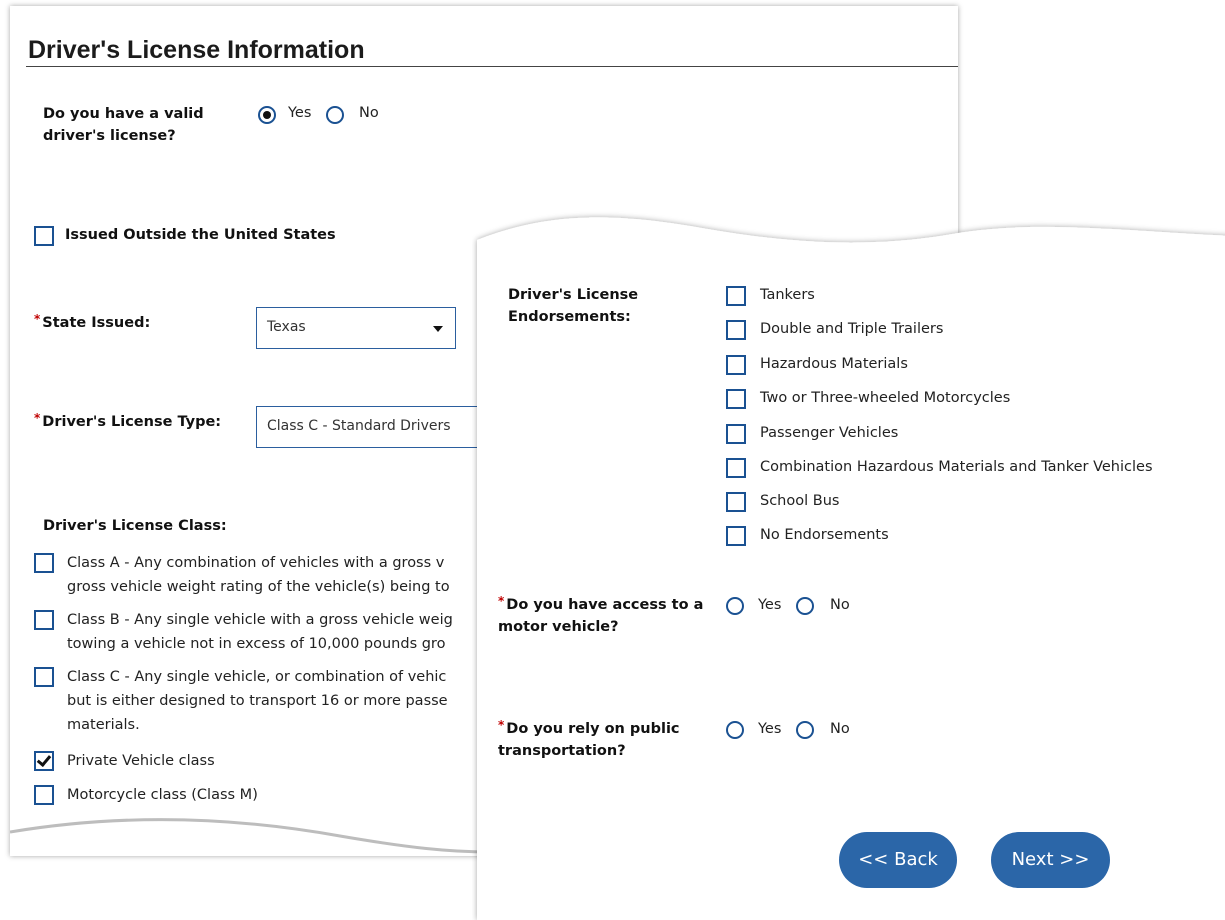 This screenshot has width=1225, height=920. Describe the element at coordinates (885, 398) in the screenshot. I see `endorsement-label: Two or Three-wheeled Motorcycles` at that location.